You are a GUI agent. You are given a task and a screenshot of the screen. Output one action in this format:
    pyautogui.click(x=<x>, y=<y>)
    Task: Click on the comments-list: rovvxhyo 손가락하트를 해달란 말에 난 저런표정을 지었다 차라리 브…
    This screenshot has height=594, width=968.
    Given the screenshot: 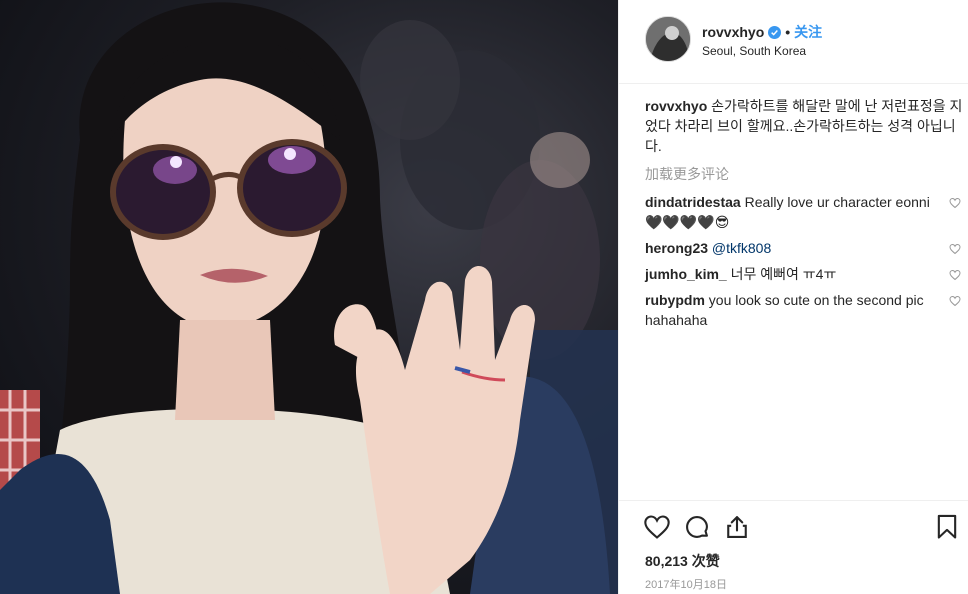 What is the action you would take?
    pyautogui.click(x=804, y=216)
    